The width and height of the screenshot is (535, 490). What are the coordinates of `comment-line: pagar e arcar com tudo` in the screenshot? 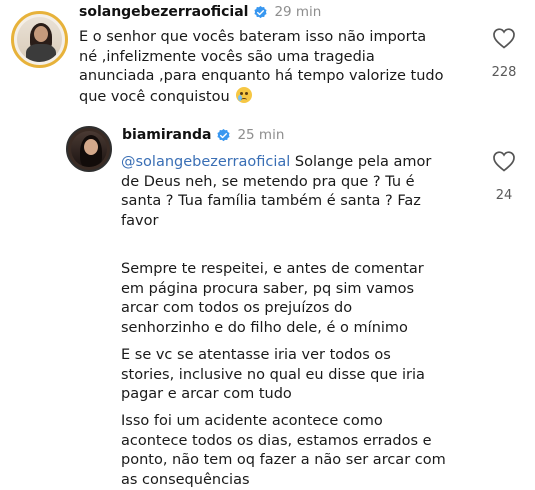 It's located at (273, 395).